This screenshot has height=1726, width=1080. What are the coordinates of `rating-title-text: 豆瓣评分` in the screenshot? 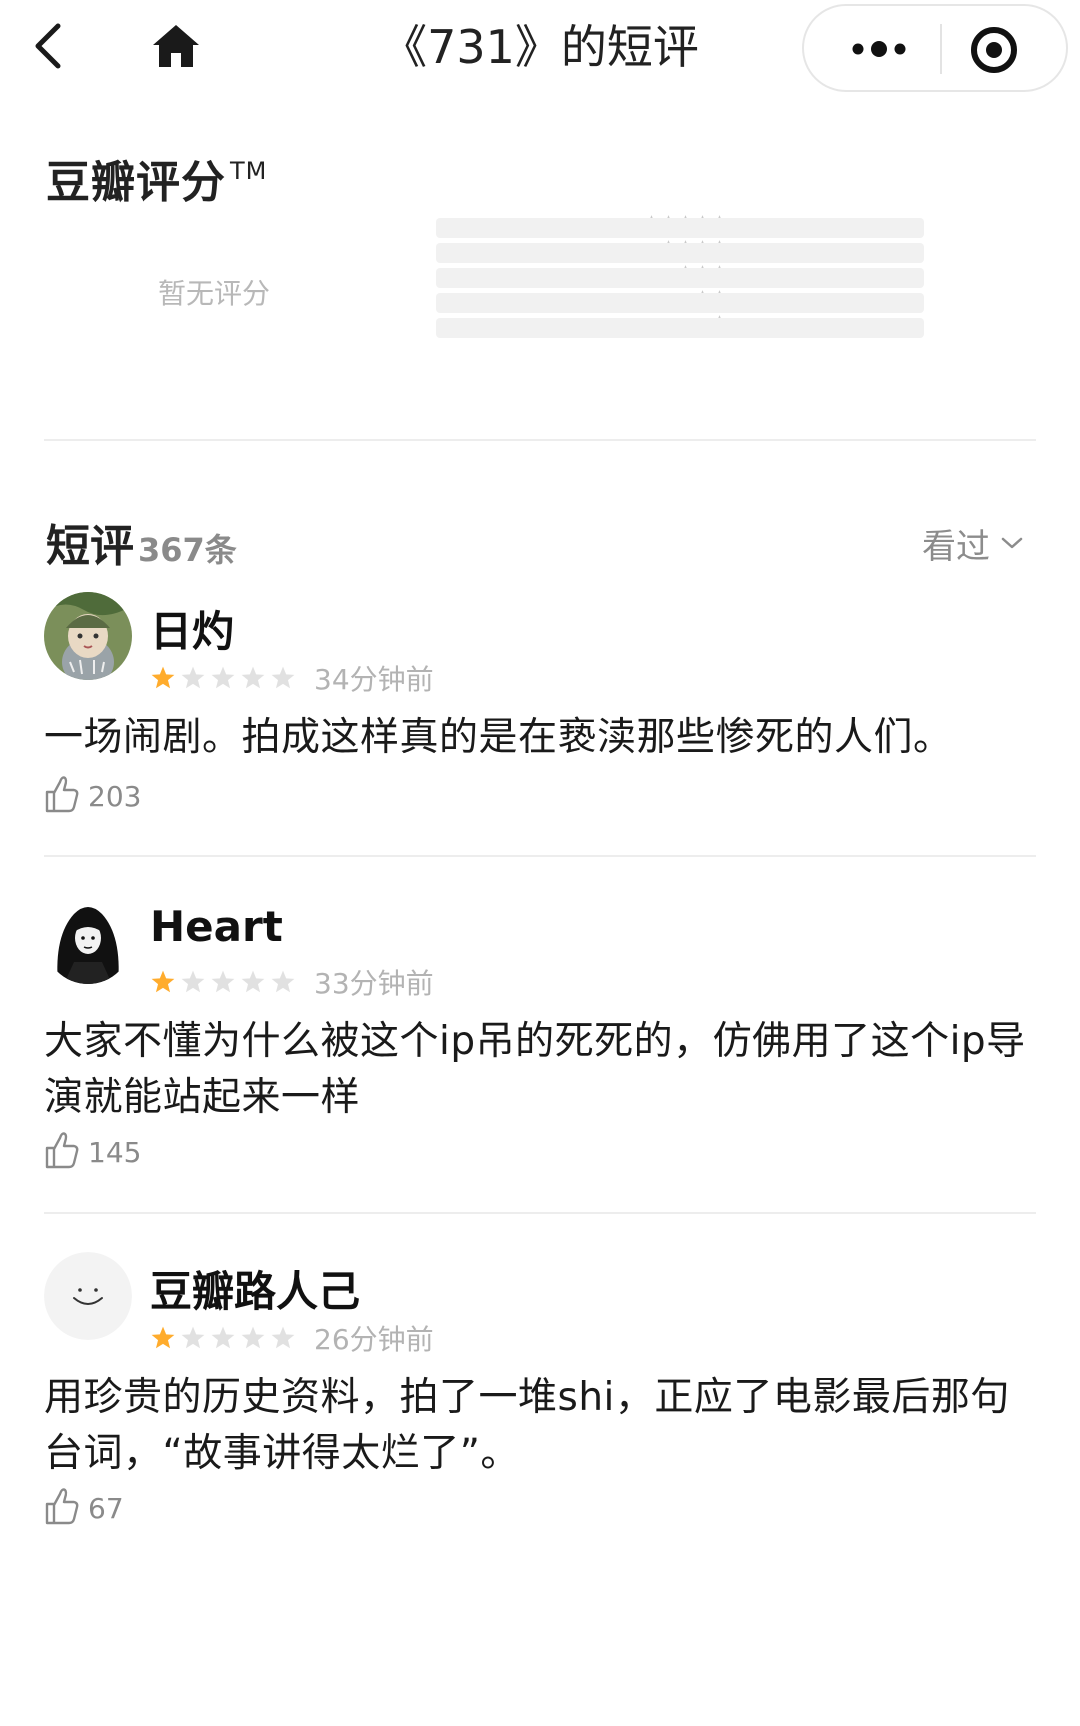 It's located at (136, 182).